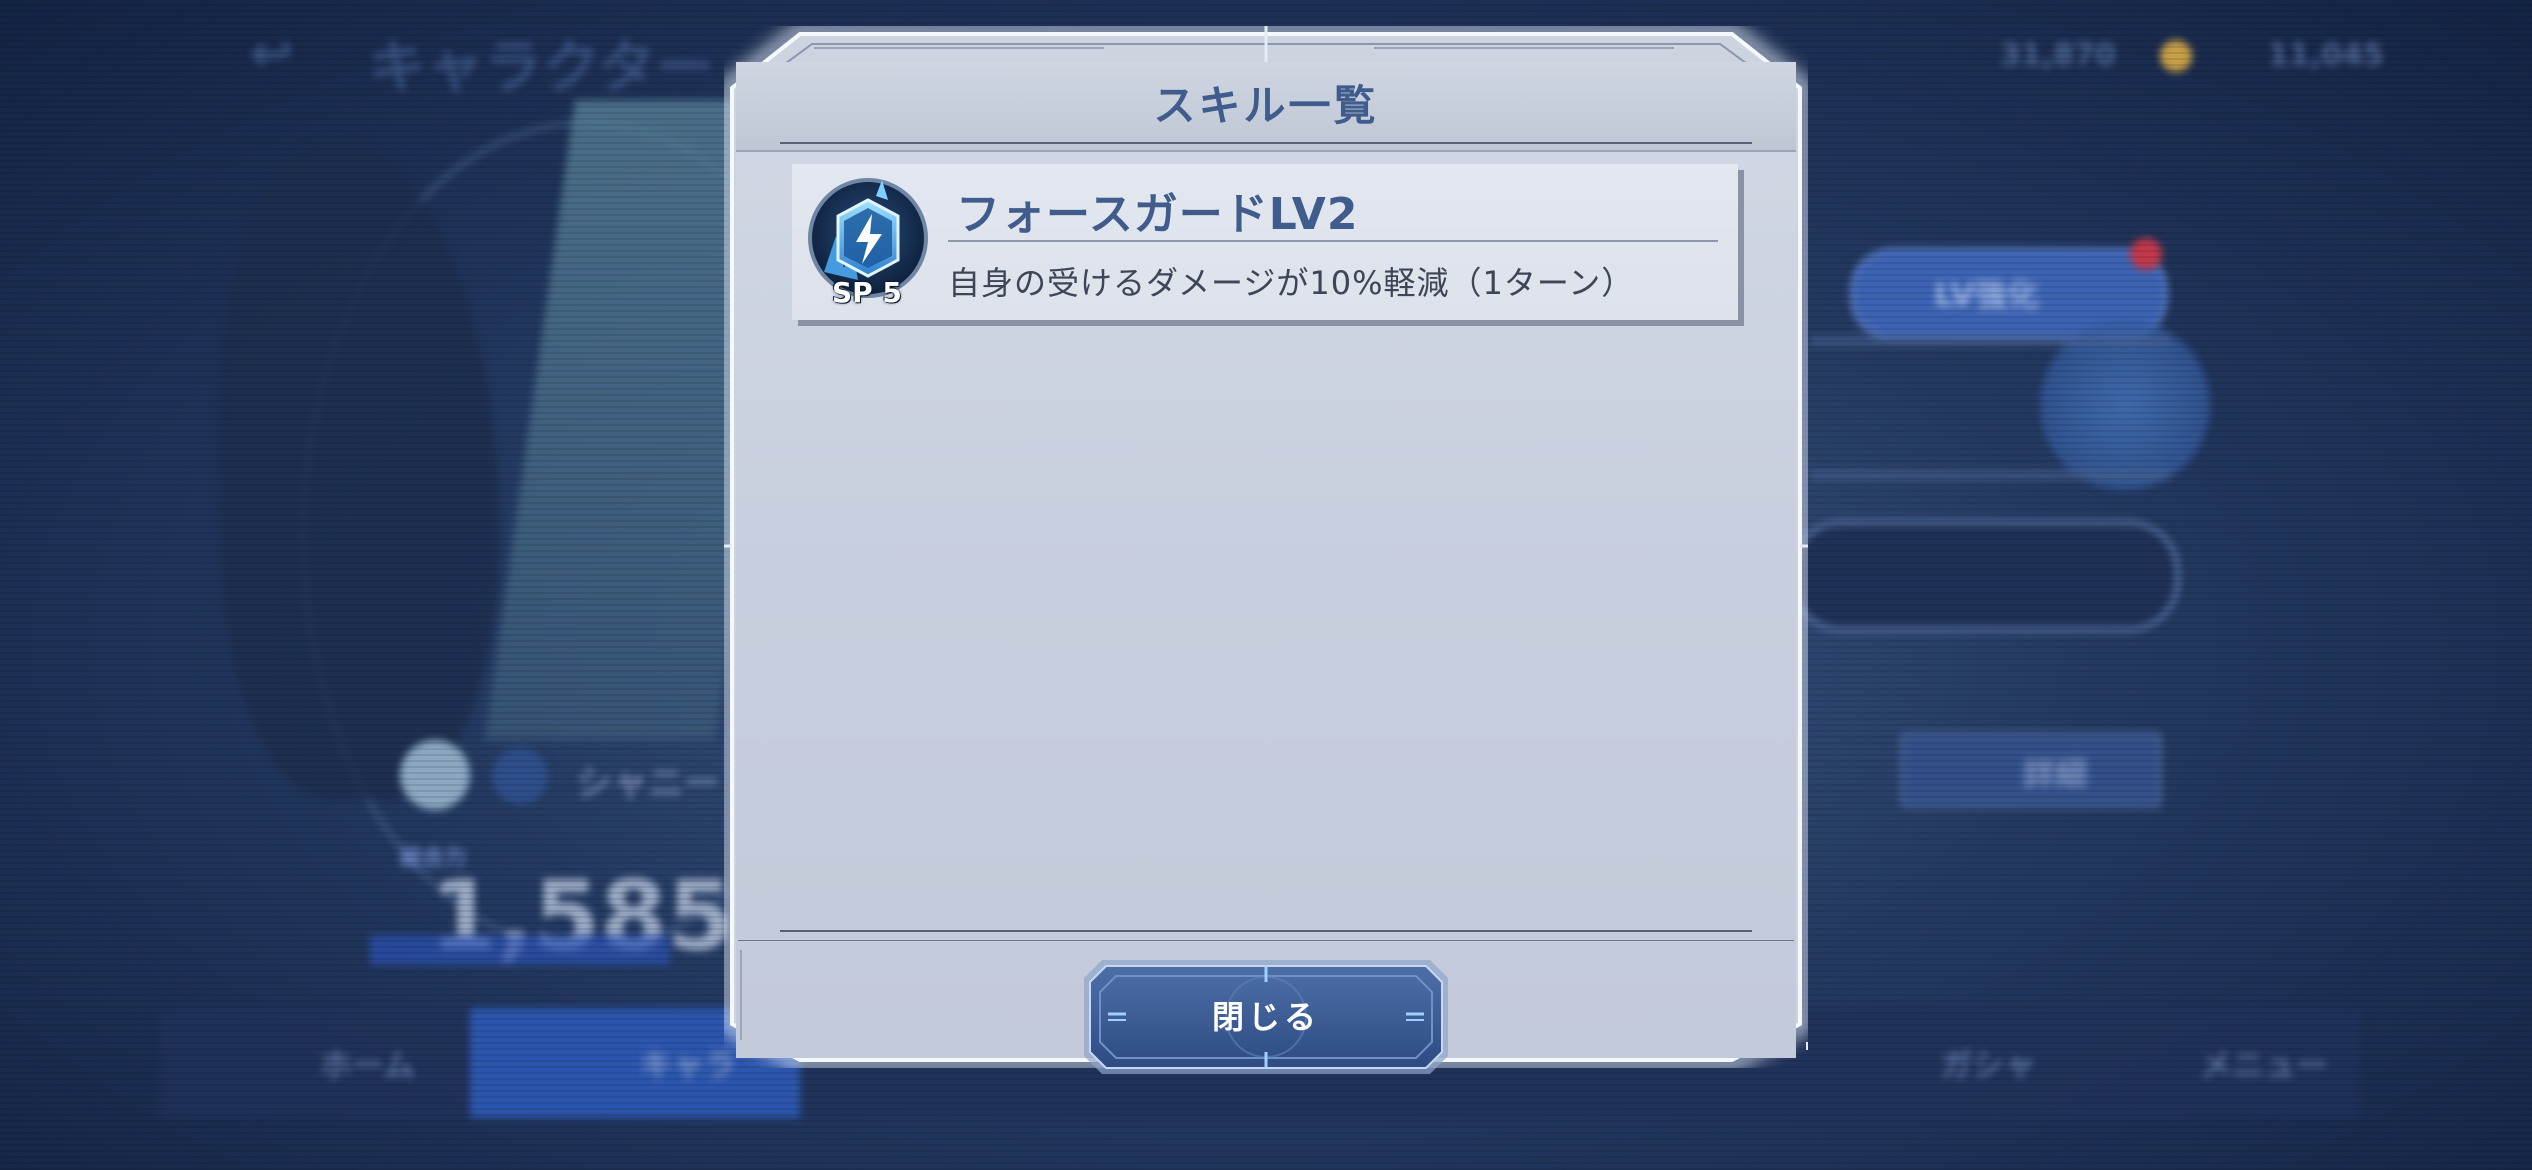 This screenshot has width=2532, height=1170. I want to click on background-character-name: シャニー, so click(648, 783).